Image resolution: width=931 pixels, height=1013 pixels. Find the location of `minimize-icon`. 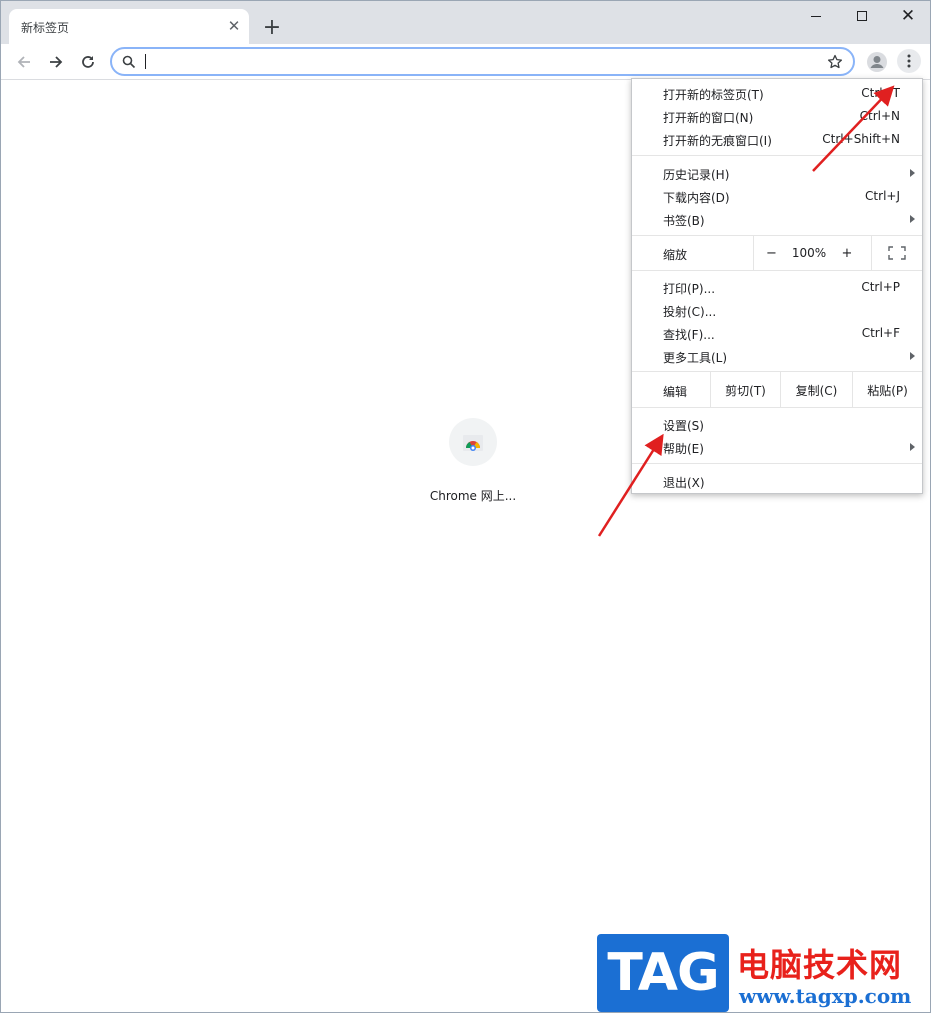

minimize-icon is located at coordinates (816, 16).